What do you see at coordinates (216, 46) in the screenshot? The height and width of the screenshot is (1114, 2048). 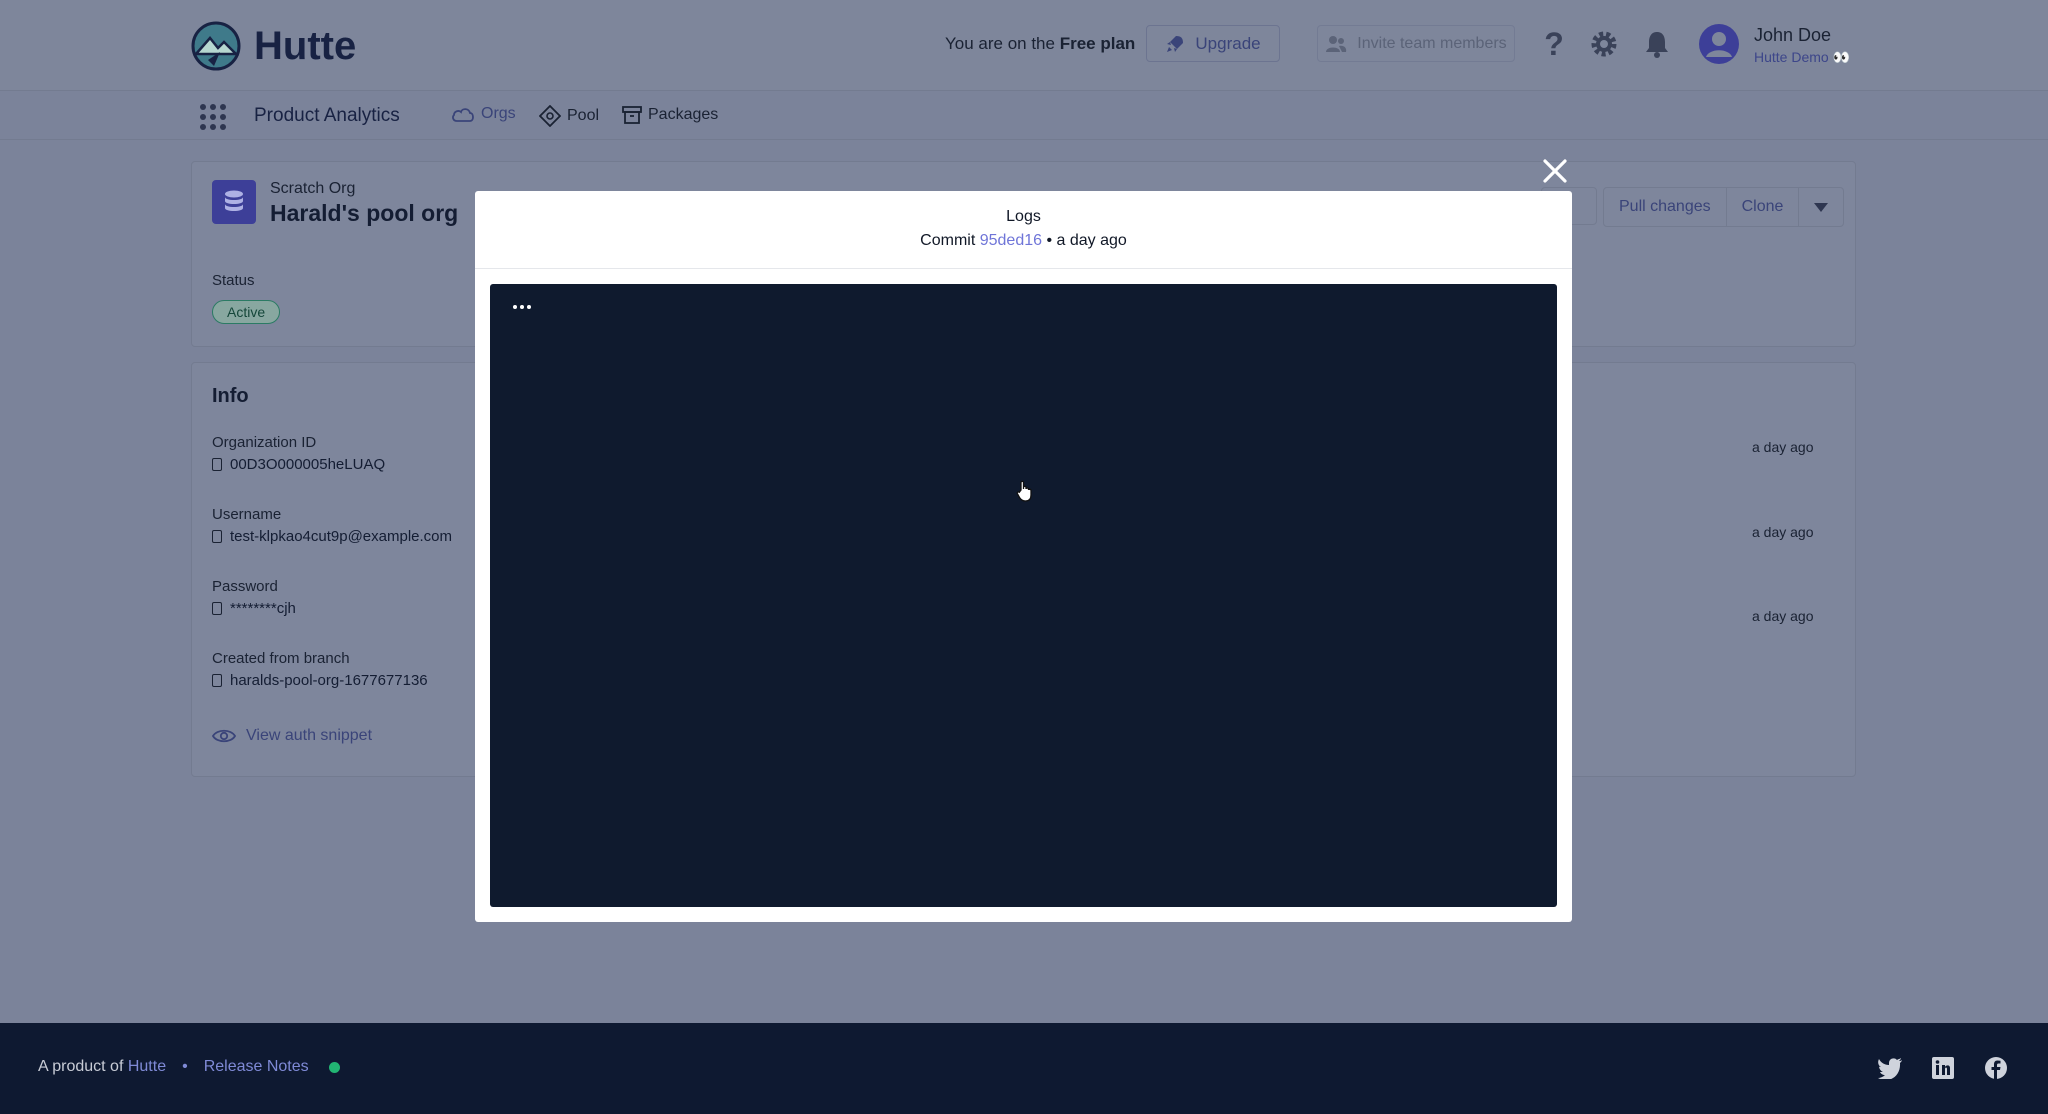 I see `hutte-logo-icon` at bounding box center [216, 46].